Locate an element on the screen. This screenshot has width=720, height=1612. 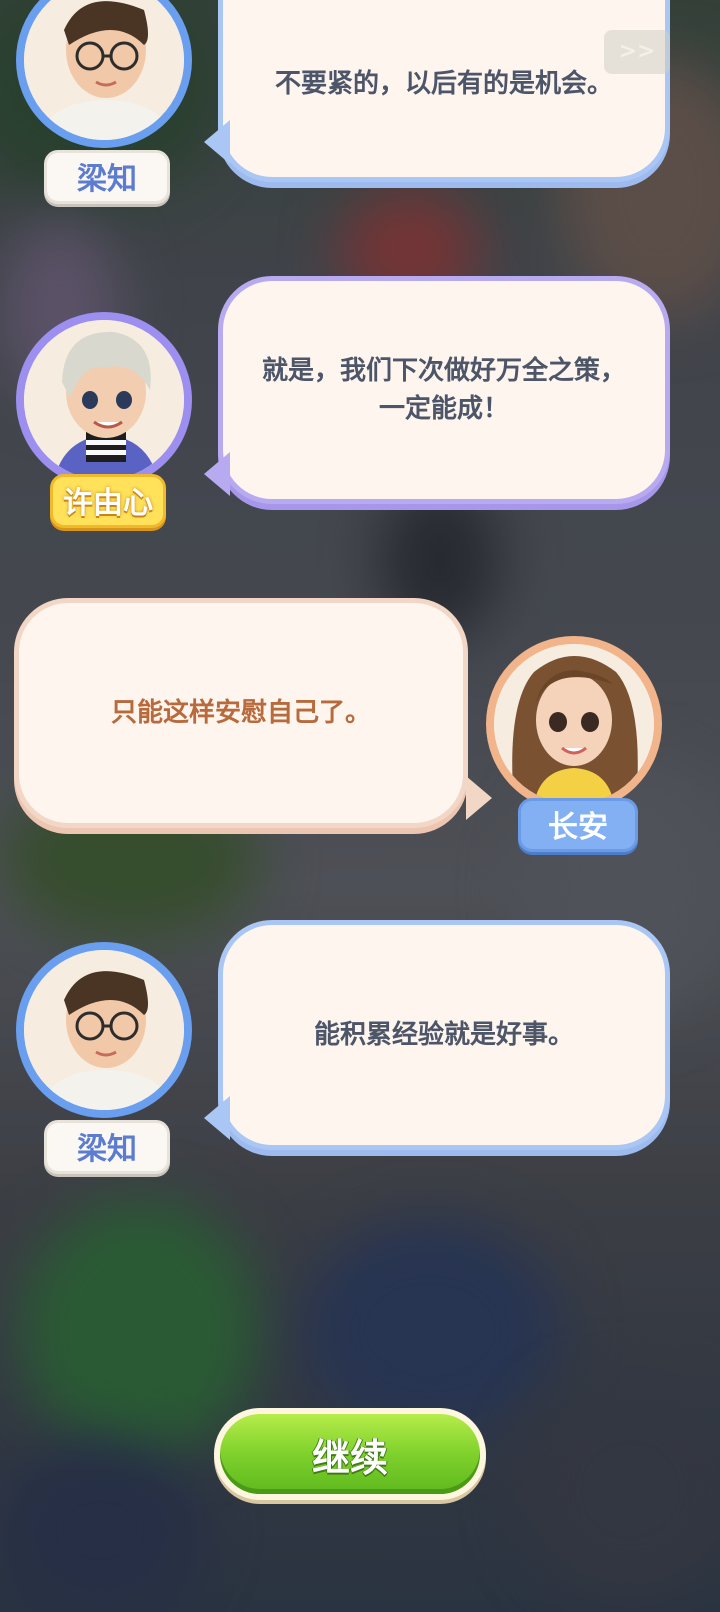
dialogue-bubble: 就是，我们下次做好万全之策，一定能成！ is located at coordinates (444, 390).